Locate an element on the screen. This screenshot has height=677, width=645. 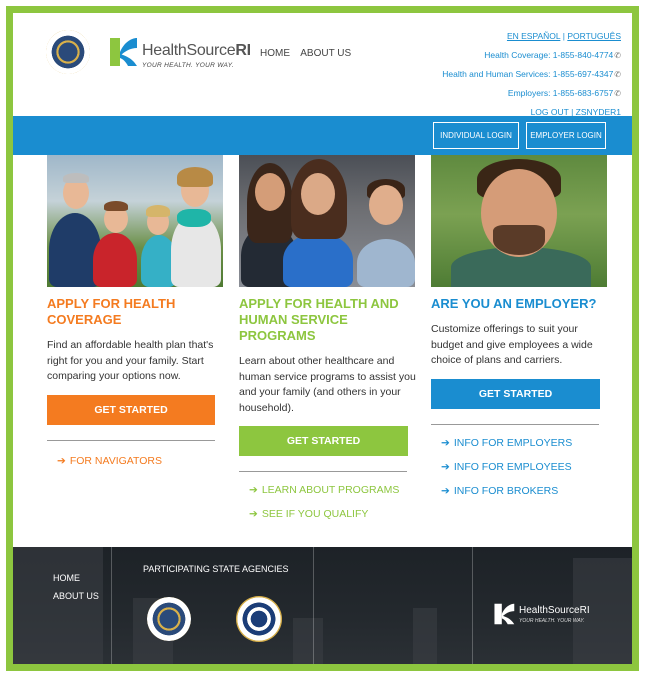
nav-home: HOME is located at coordinates (275, 53).